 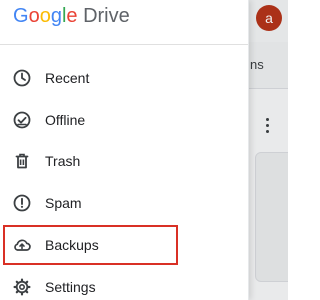 I want to click on google-drive-logo: Google Drive, so click(x=71, y=16).